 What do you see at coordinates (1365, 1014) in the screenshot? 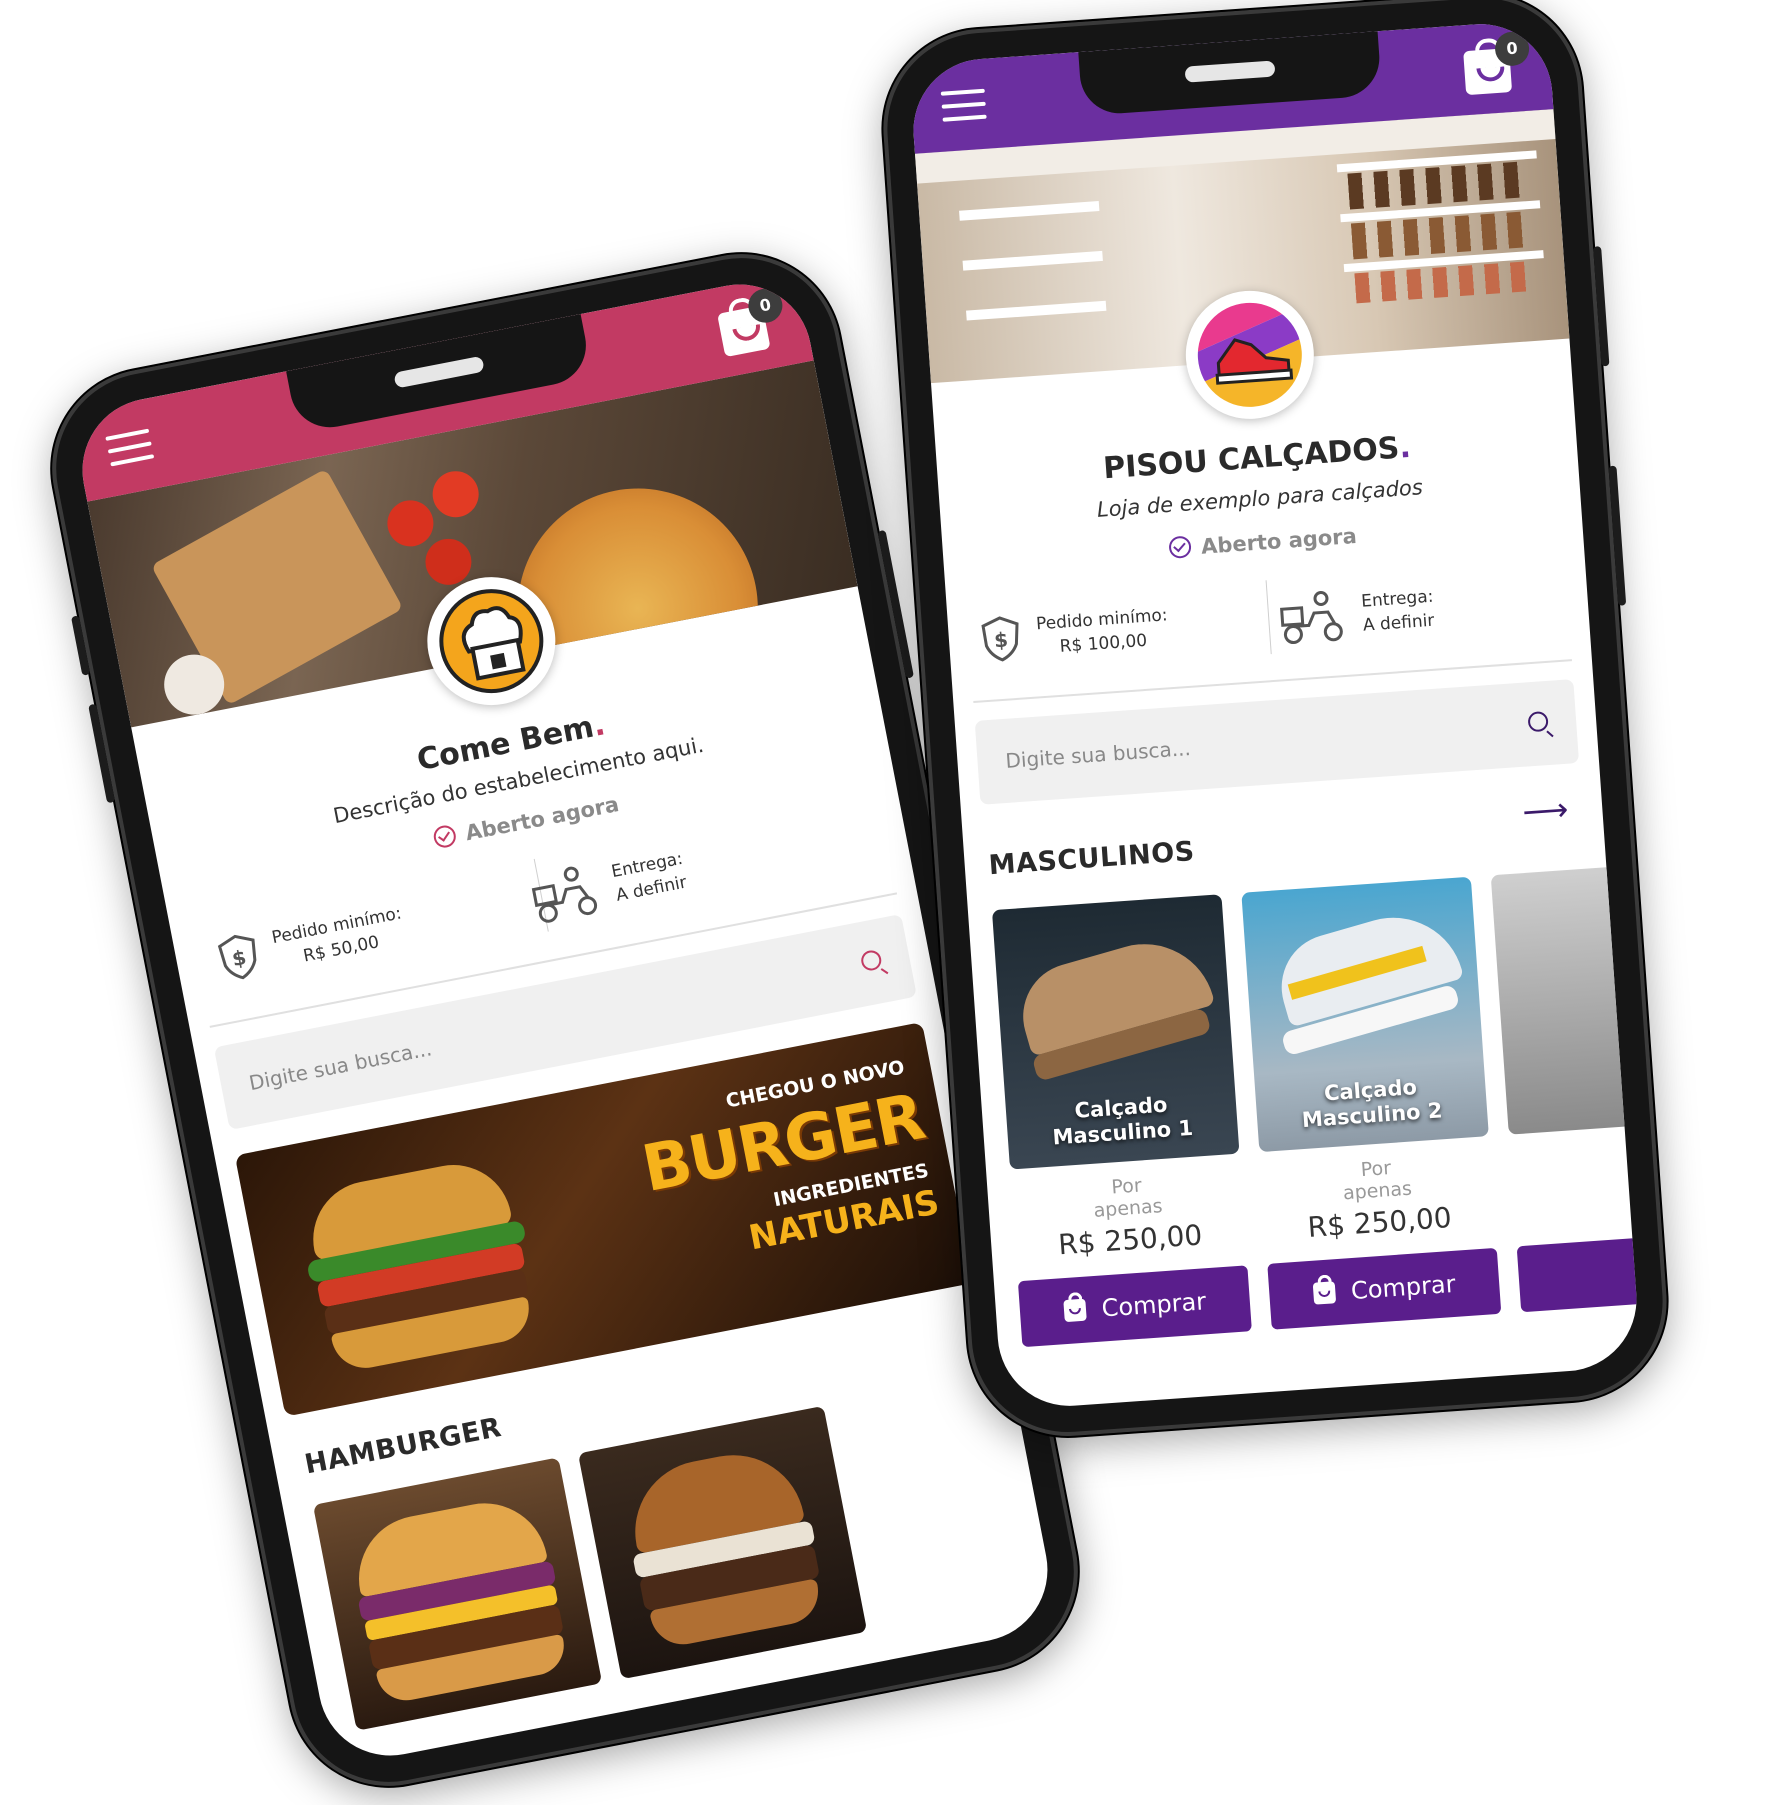
I see `product-card-2: Calçado Masculino 2` at bounding box center [1365, 1014].